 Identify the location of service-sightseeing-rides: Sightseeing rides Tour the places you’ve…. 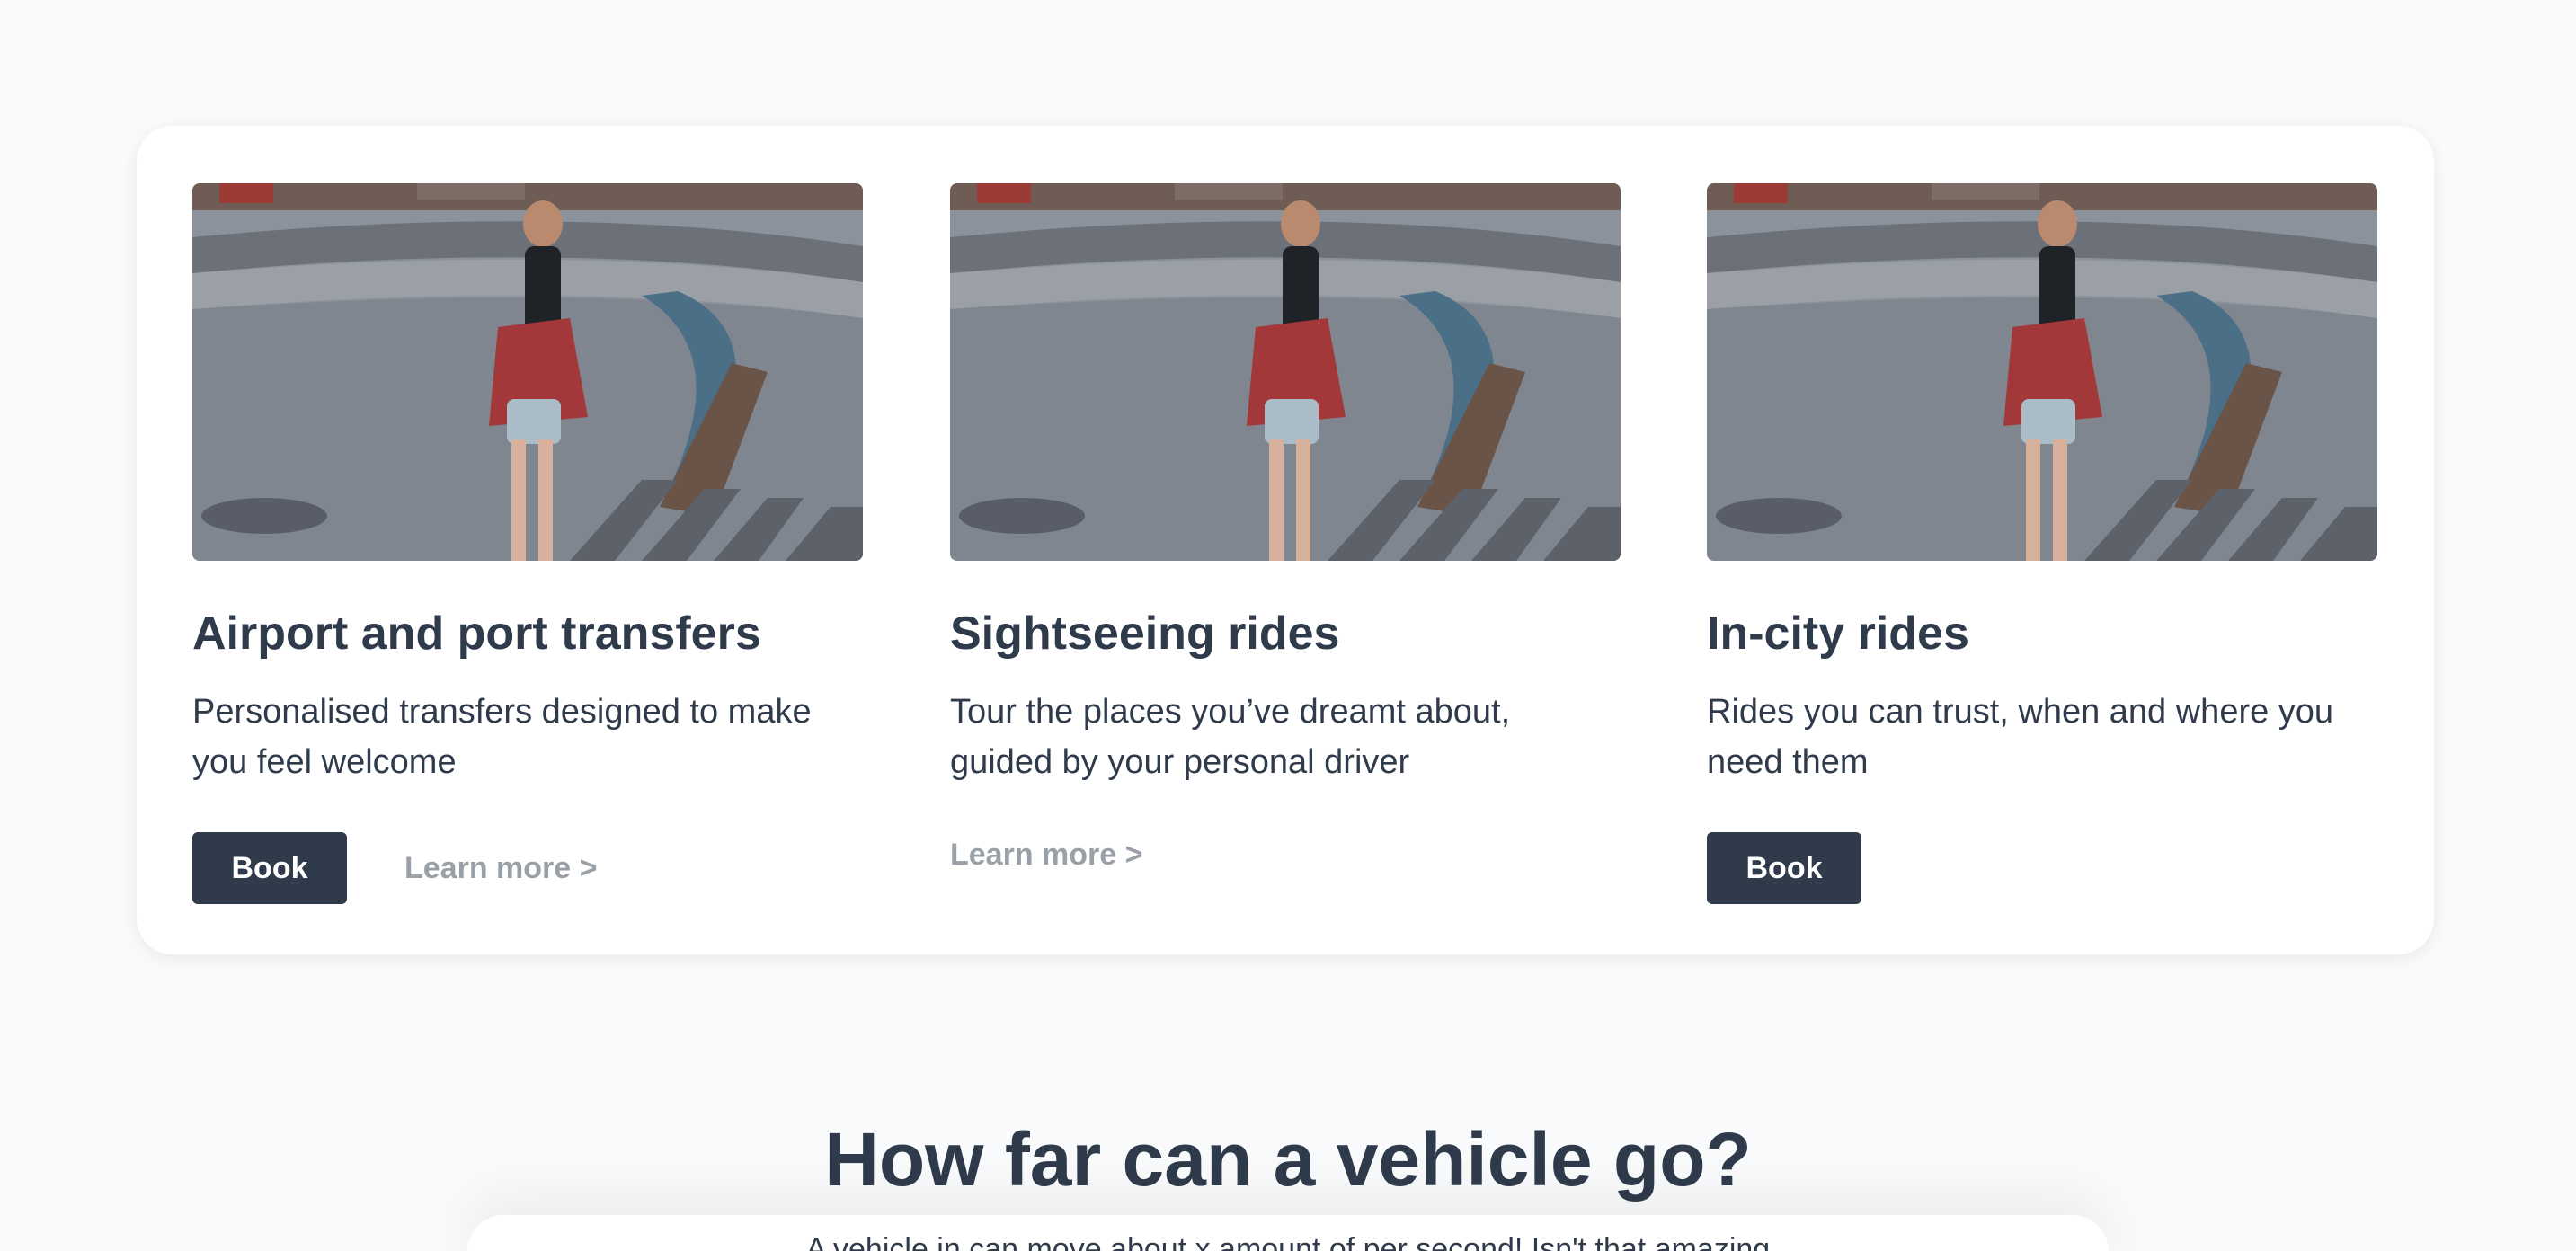
(1285, 528).